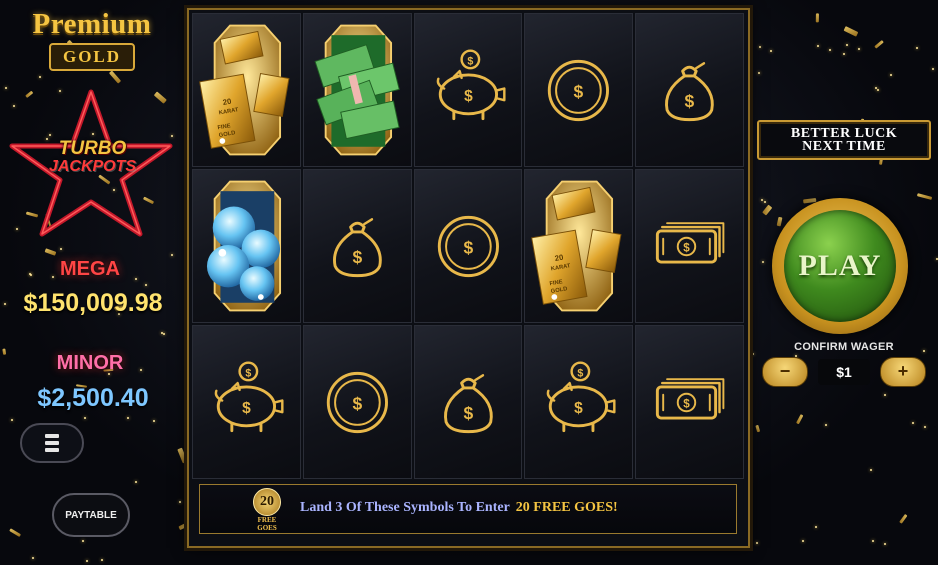  Describe the element at coordinates (93, 398) in the screenshot. I see `minor-jackpot-value: $2,500.40` at that location.